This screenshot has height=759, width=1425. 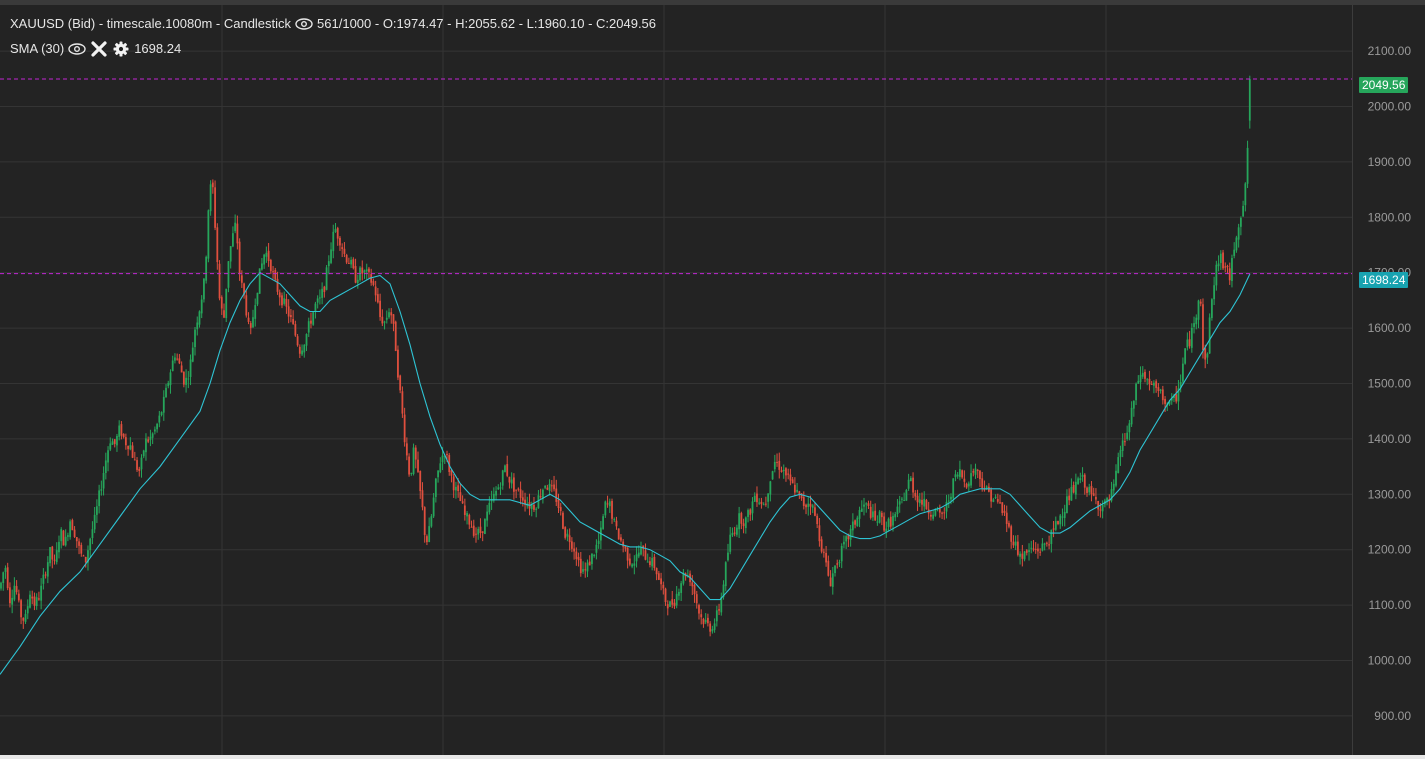 I want to click on close-icon, so click(x=99, y=48).